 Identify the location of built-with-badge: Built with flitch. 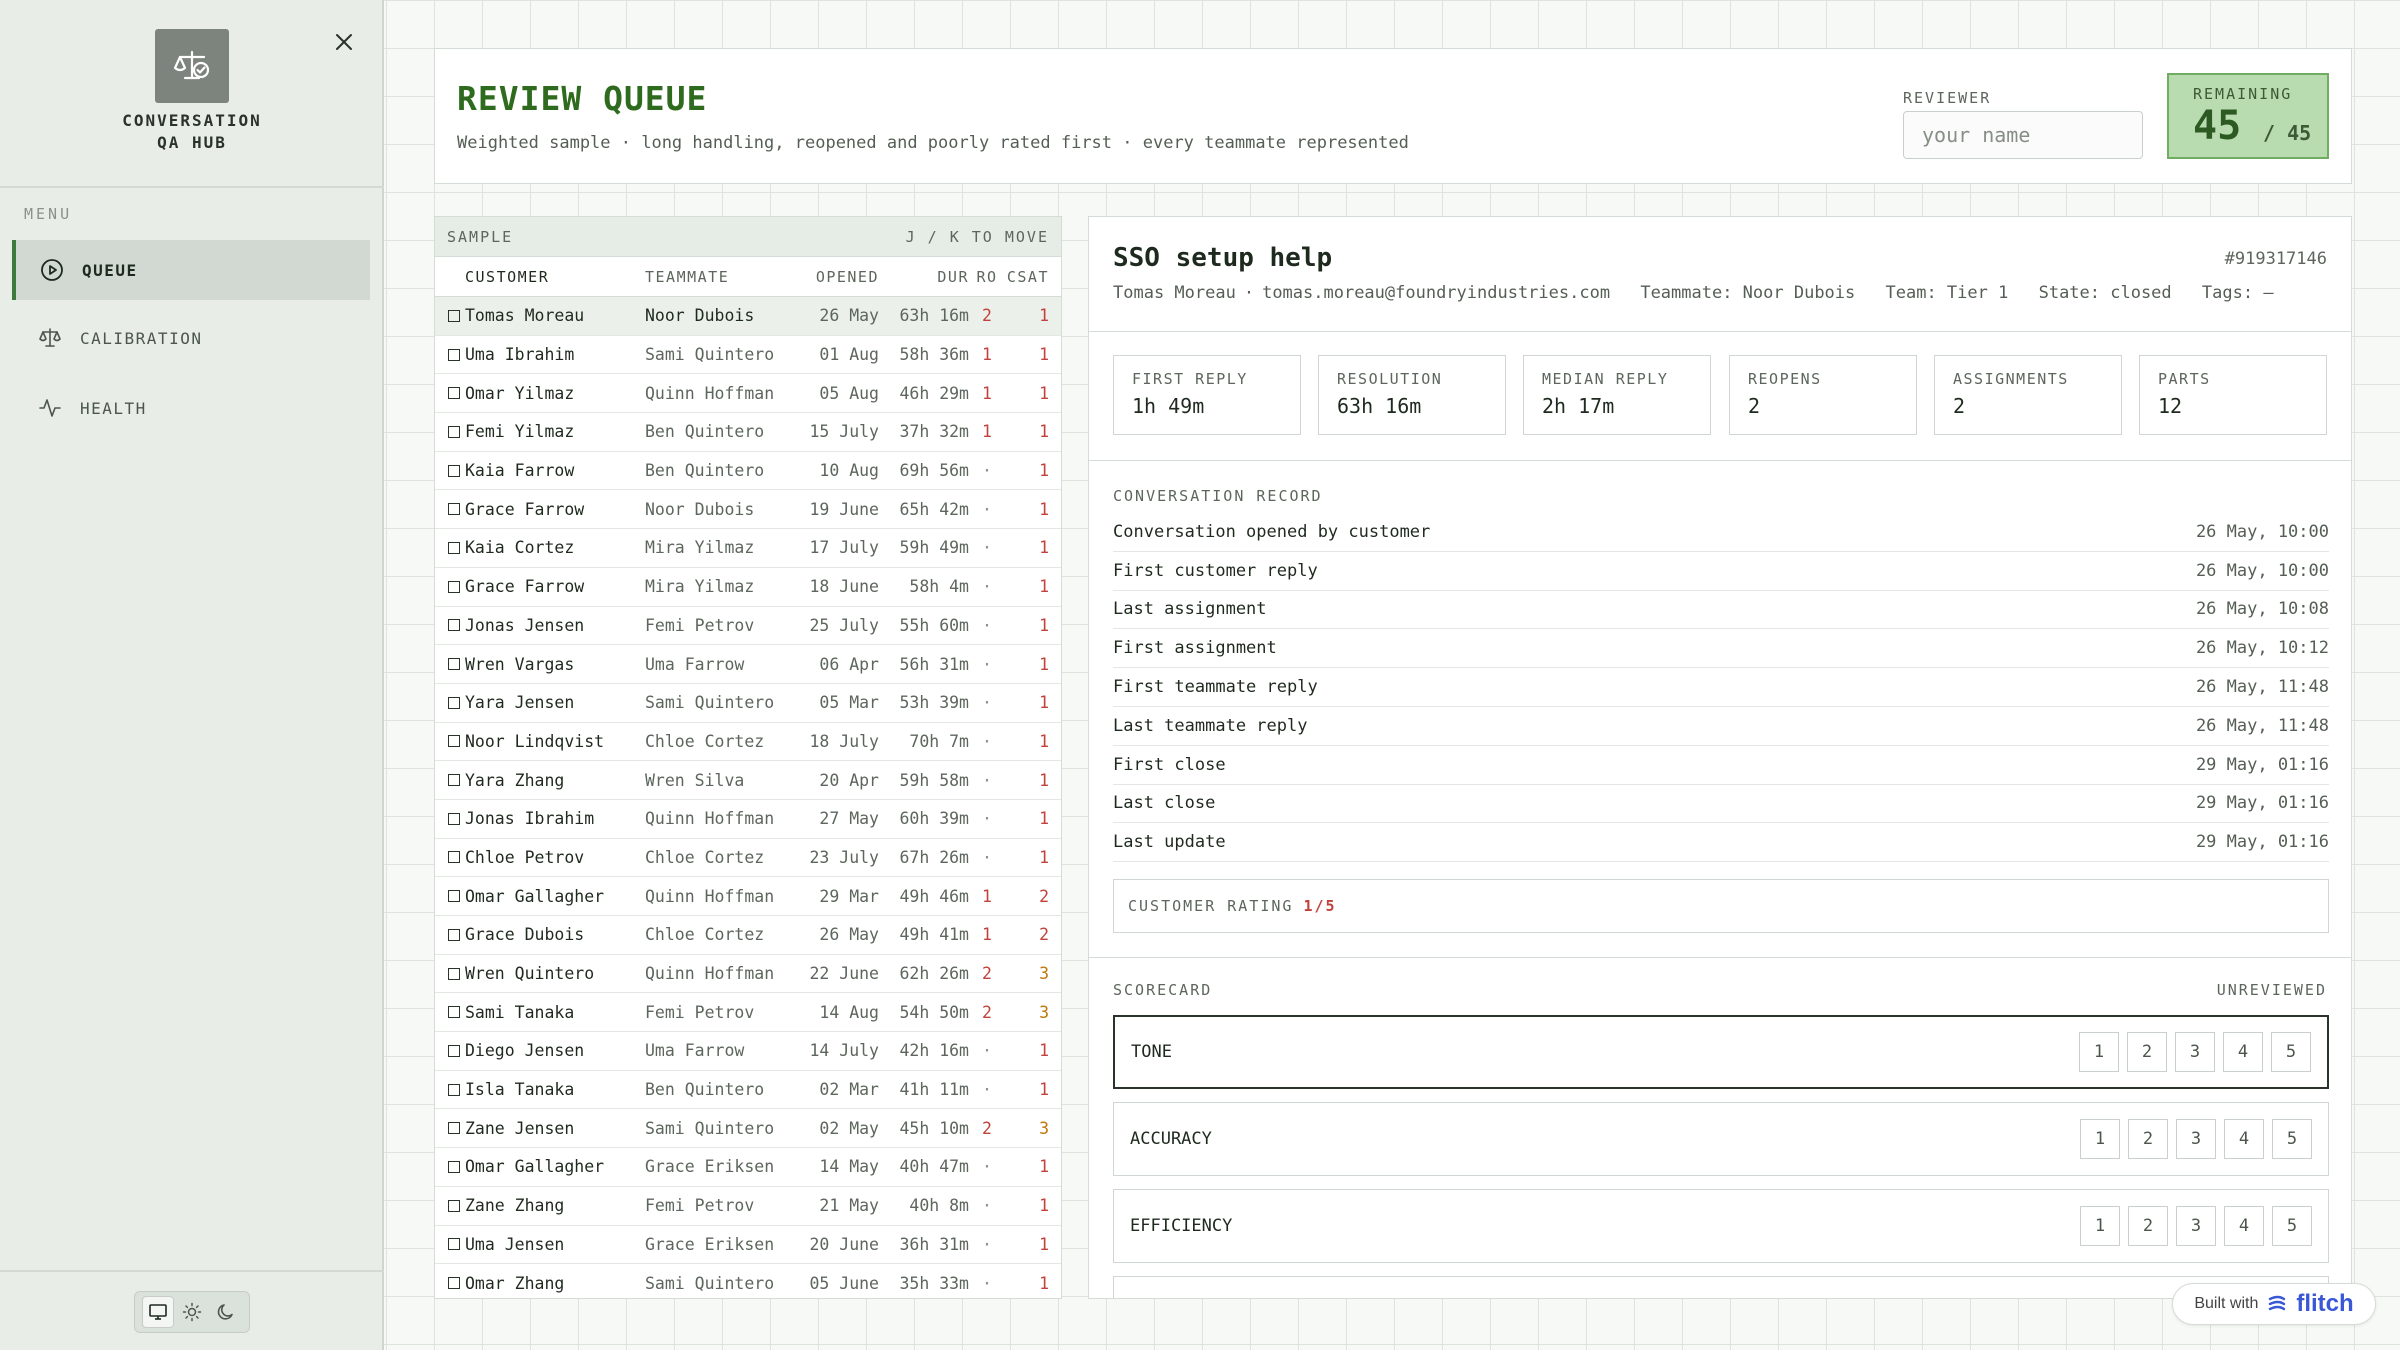
(2274, 1304).